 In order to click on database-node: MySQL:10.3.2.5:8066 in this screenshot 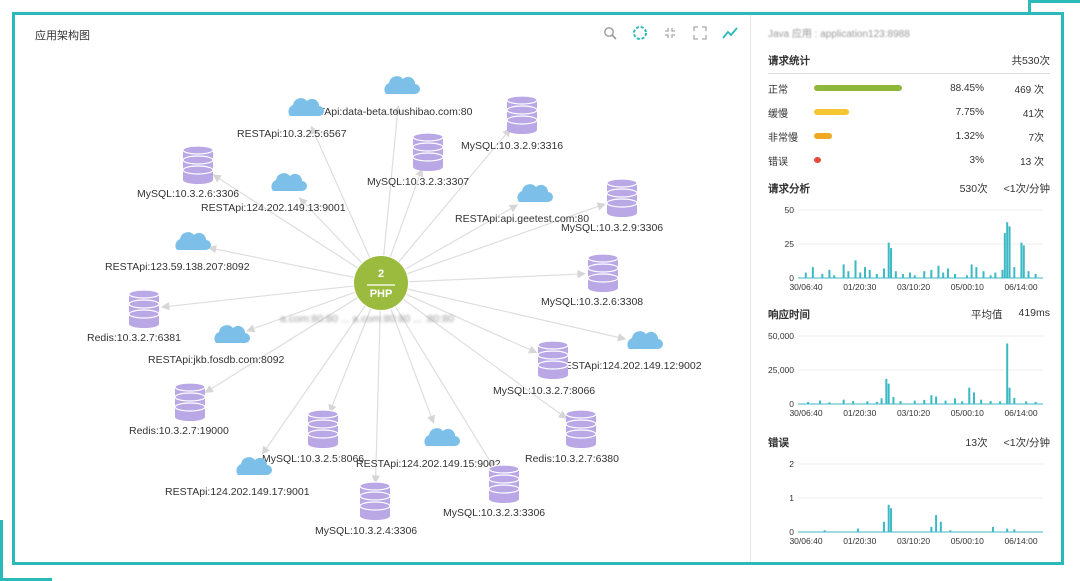, I will do `click(313, 437)`.